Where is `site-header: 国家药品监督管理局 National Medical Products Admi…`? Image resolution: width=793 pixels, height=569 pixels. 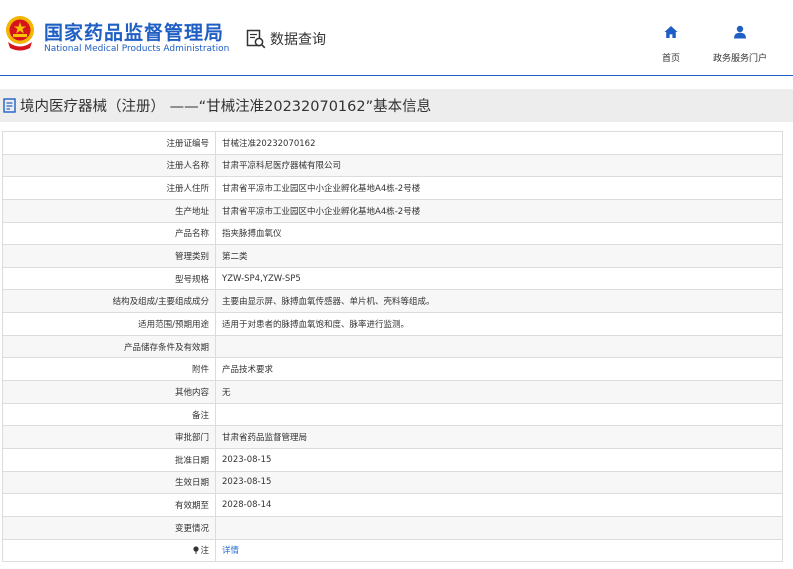
site-header: 国家药品监督管理局 National Medical Products Admi… is located at coordinates (396, 38).